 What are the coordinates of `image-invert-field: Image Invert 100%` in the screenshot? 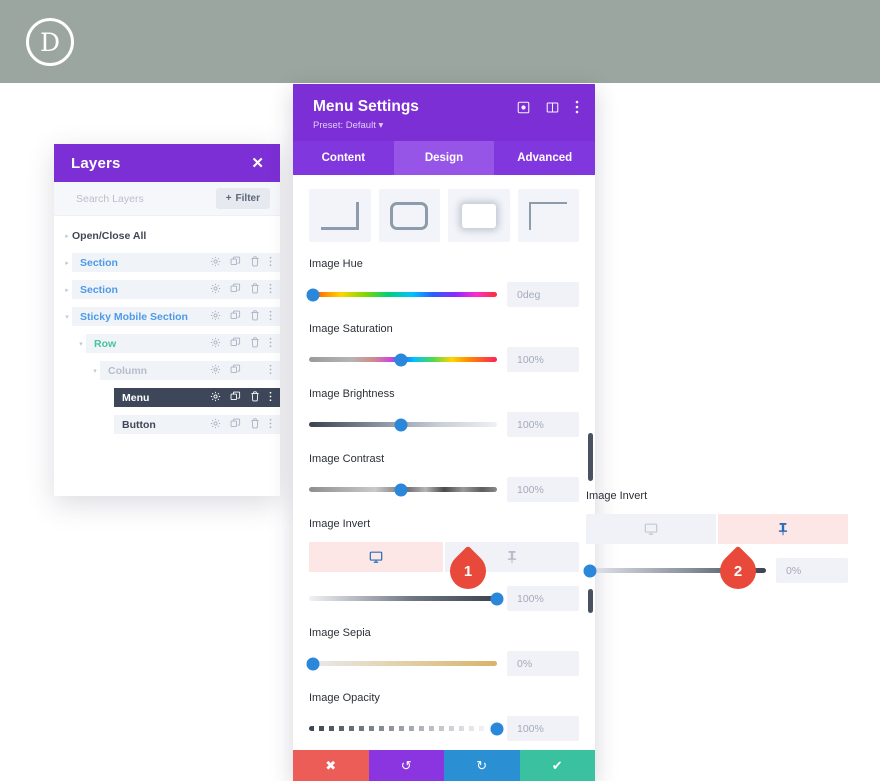 It's located at (444, 564).